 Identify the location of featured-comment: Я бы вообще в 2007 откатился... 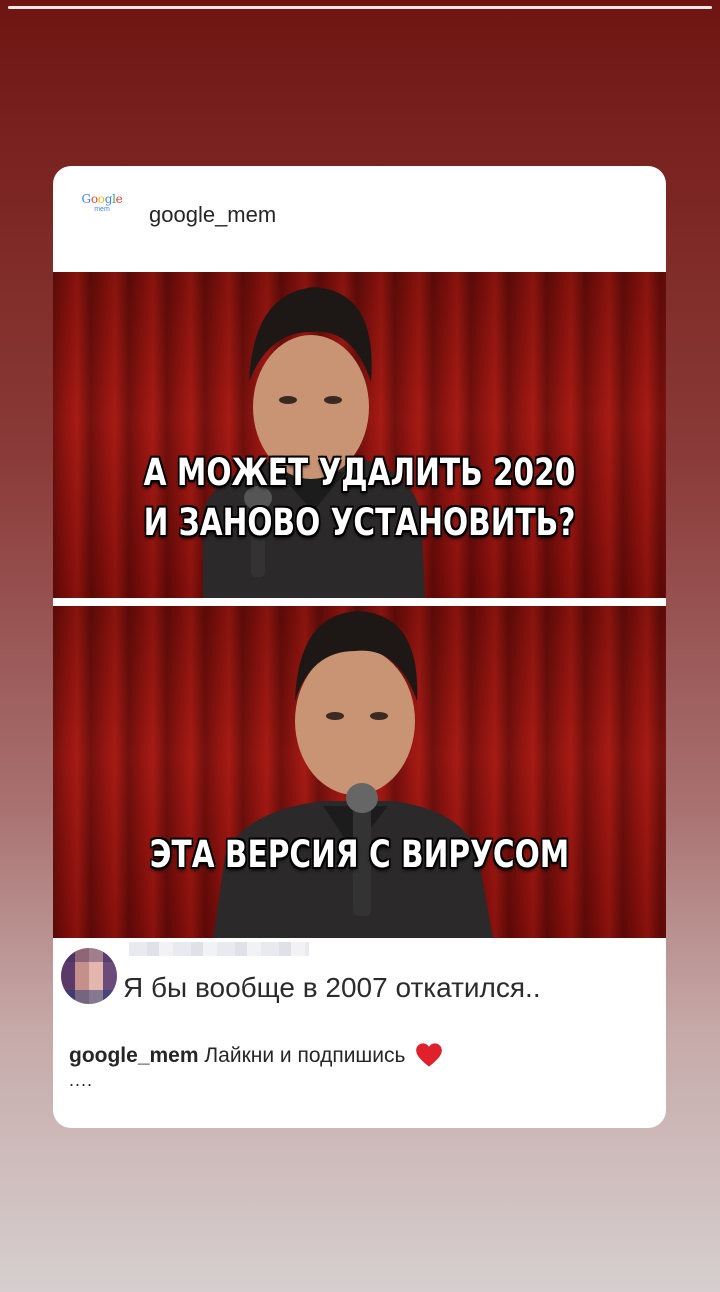
(359, 988).